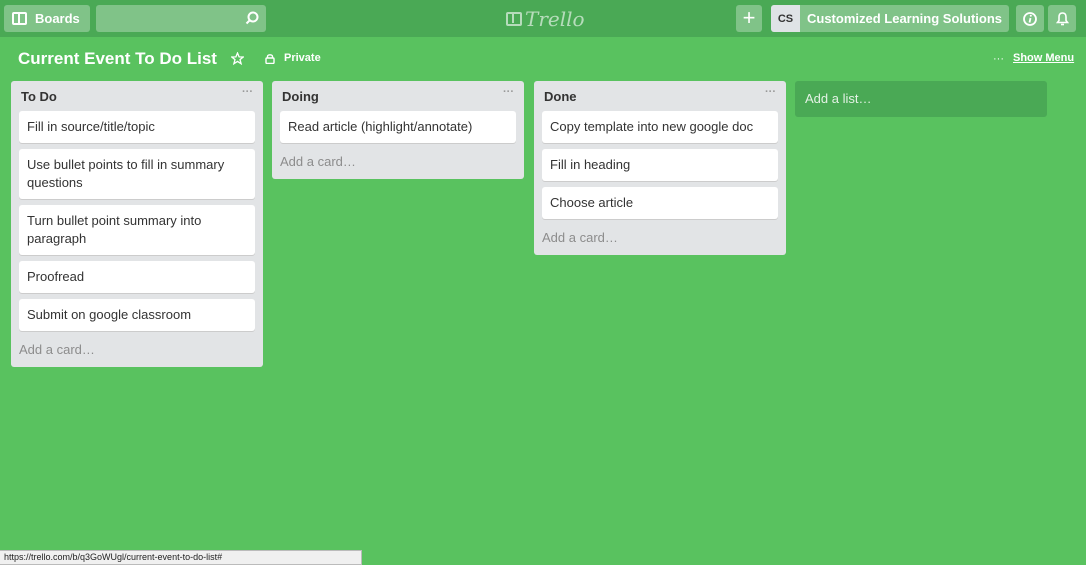 This screenshot has height=565, width=1086. I want to click on notifications-button, so click(1062, 18).